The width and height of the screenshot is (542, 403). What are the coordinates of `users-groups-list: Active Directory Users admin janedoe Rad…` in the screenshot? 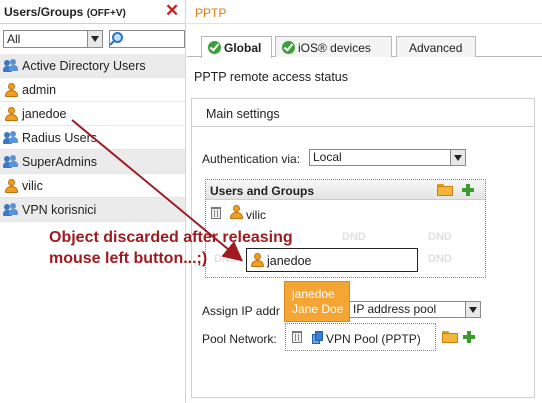 It's located at (92, 138).